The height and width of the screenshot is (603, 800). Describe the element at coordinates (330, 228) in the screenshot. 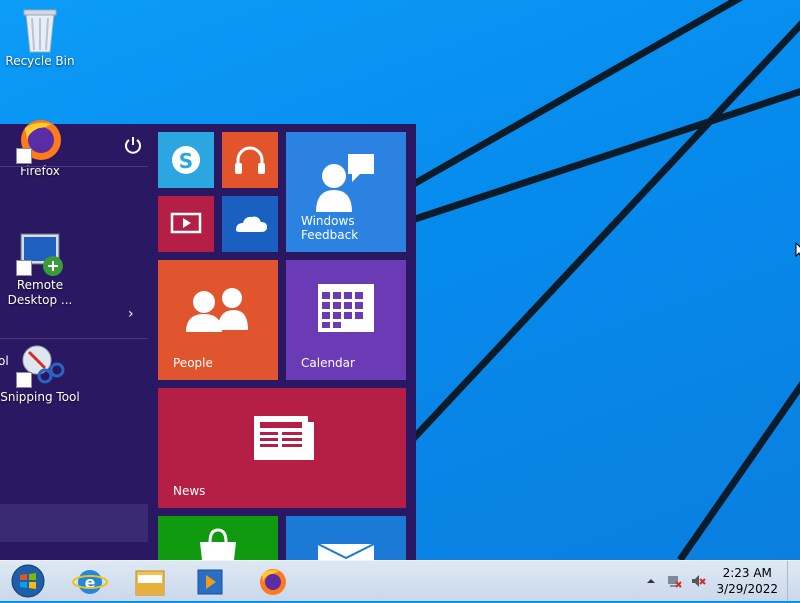

I see `windows-feedback-label: Windows Feedback` at that location.